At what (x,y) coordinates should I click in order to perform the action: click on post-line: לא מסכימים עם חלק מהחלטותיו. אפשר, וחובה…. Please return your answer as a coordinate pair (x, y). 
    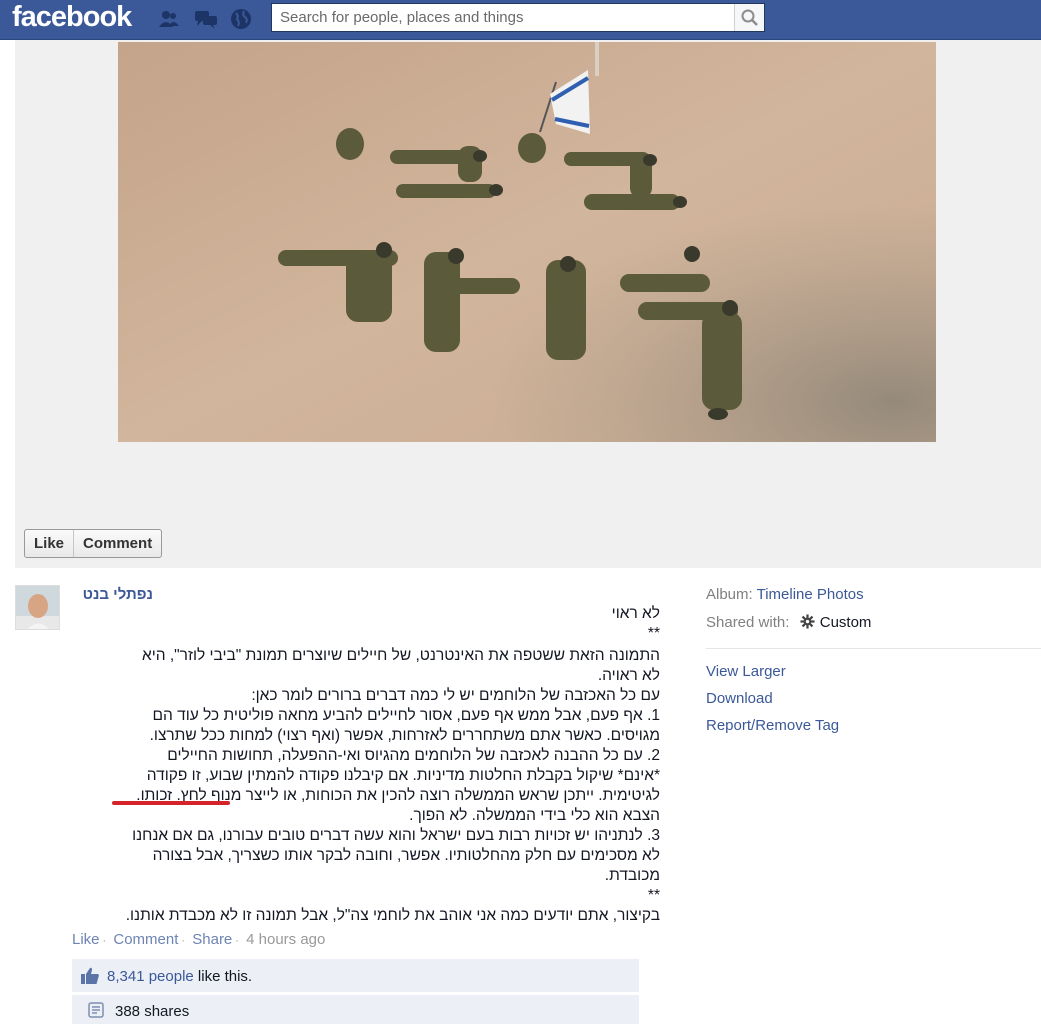
    Looking at the image, I should click on (406, 855).